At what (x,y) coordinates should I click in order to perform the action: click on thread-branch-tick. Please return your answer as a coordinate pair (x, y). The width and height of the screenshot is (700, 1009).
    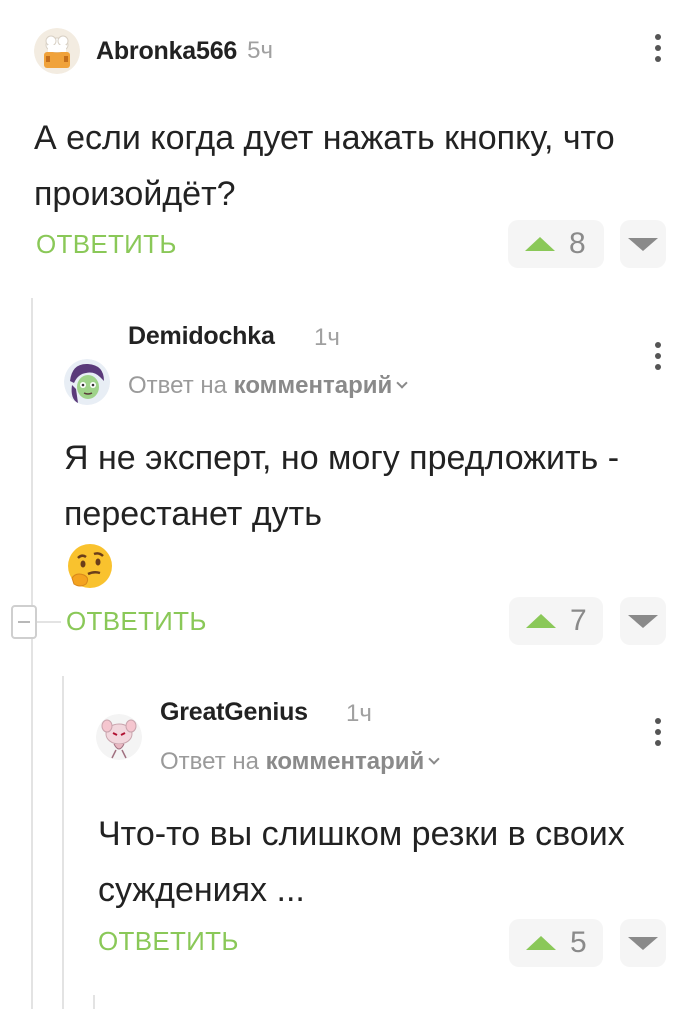
    Looking at the image, I should click on (49, 622).